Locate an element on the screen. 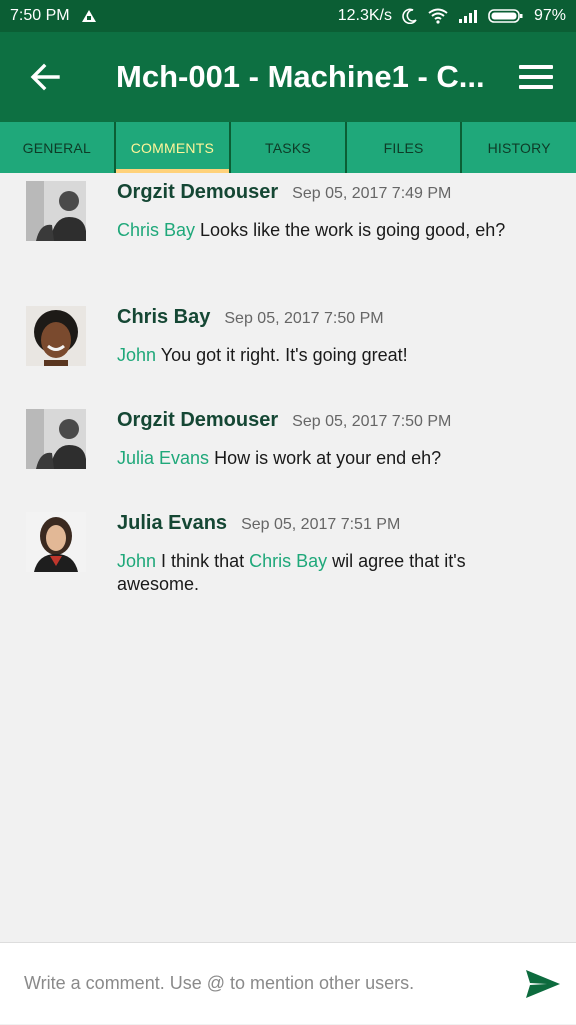  comment-composer is located at coordinates (288, 983).